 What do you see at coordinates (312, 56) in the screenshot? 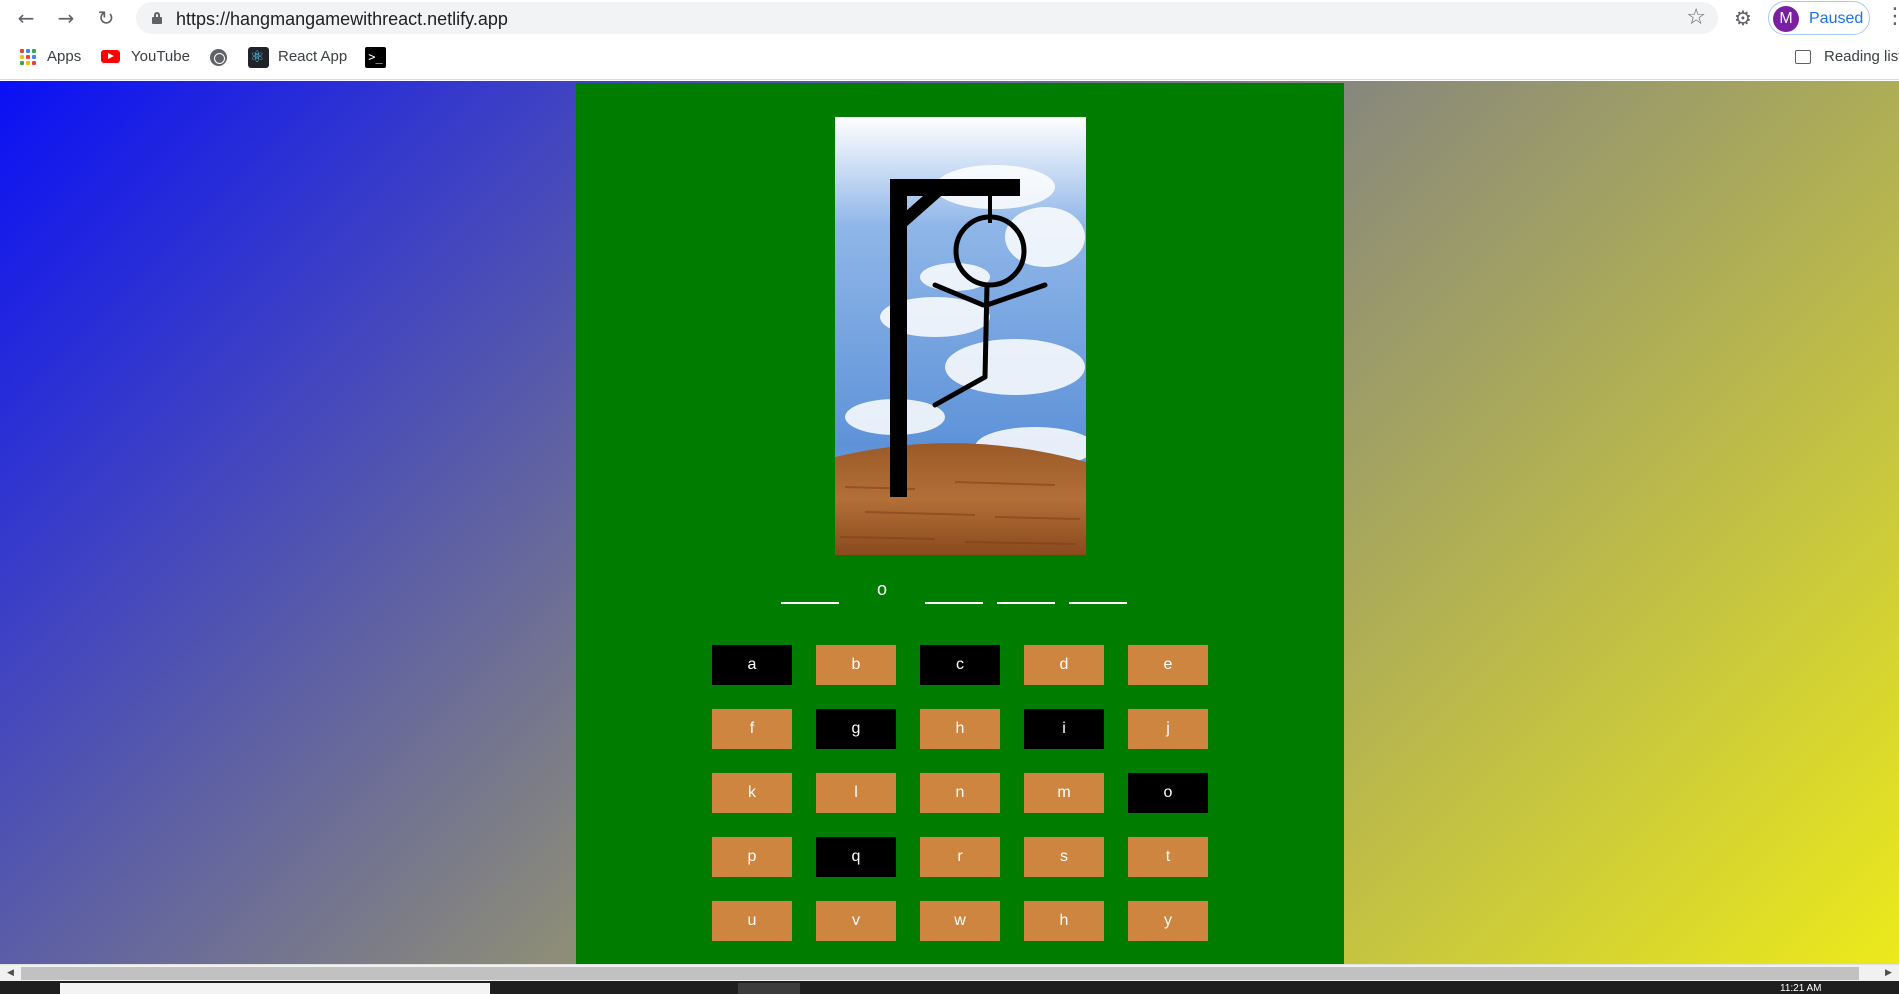
I see `bookmark-react-app: React App` at bounding box center [312, 56].